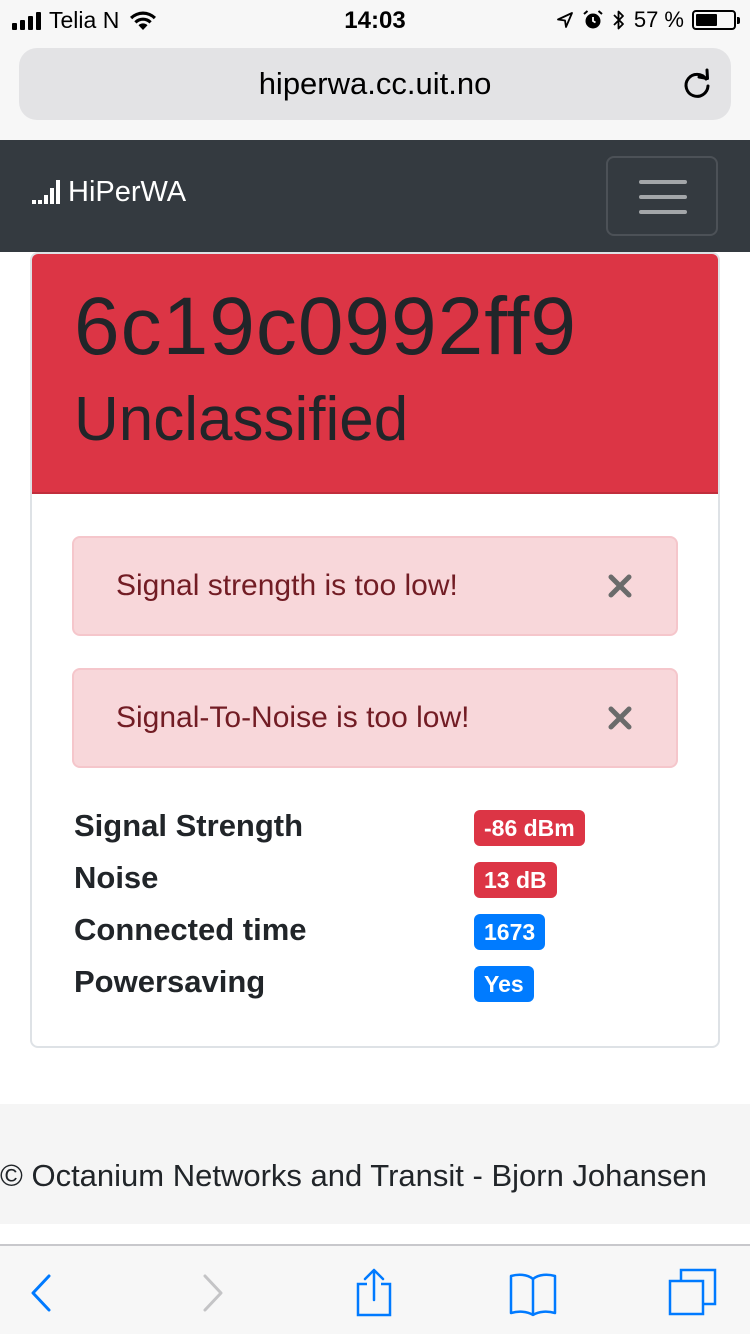  What do you see at coordinates (697, 84) in the screenshot?
I see `reload-icon` at bounding box center [697, 84].